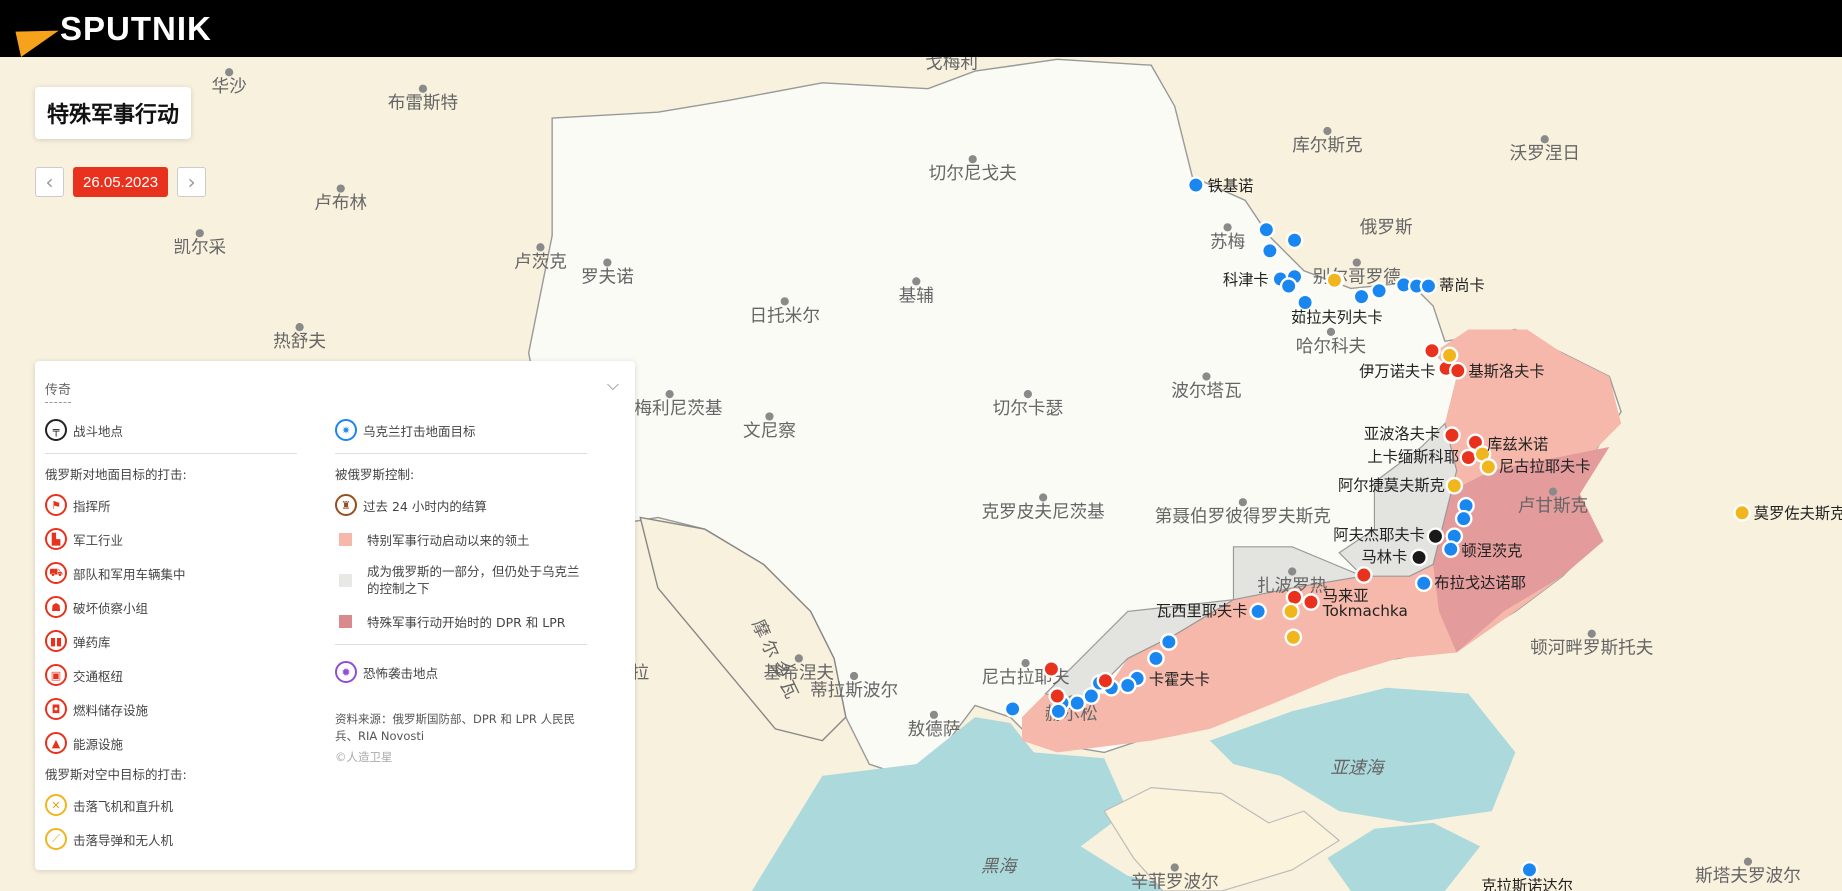 This screenshot has width=1842, height=891. Describe the element at coordinates (1798, 514) in the screenshot. I see `marker-label: 莫罗佐夫斯克` at that location.